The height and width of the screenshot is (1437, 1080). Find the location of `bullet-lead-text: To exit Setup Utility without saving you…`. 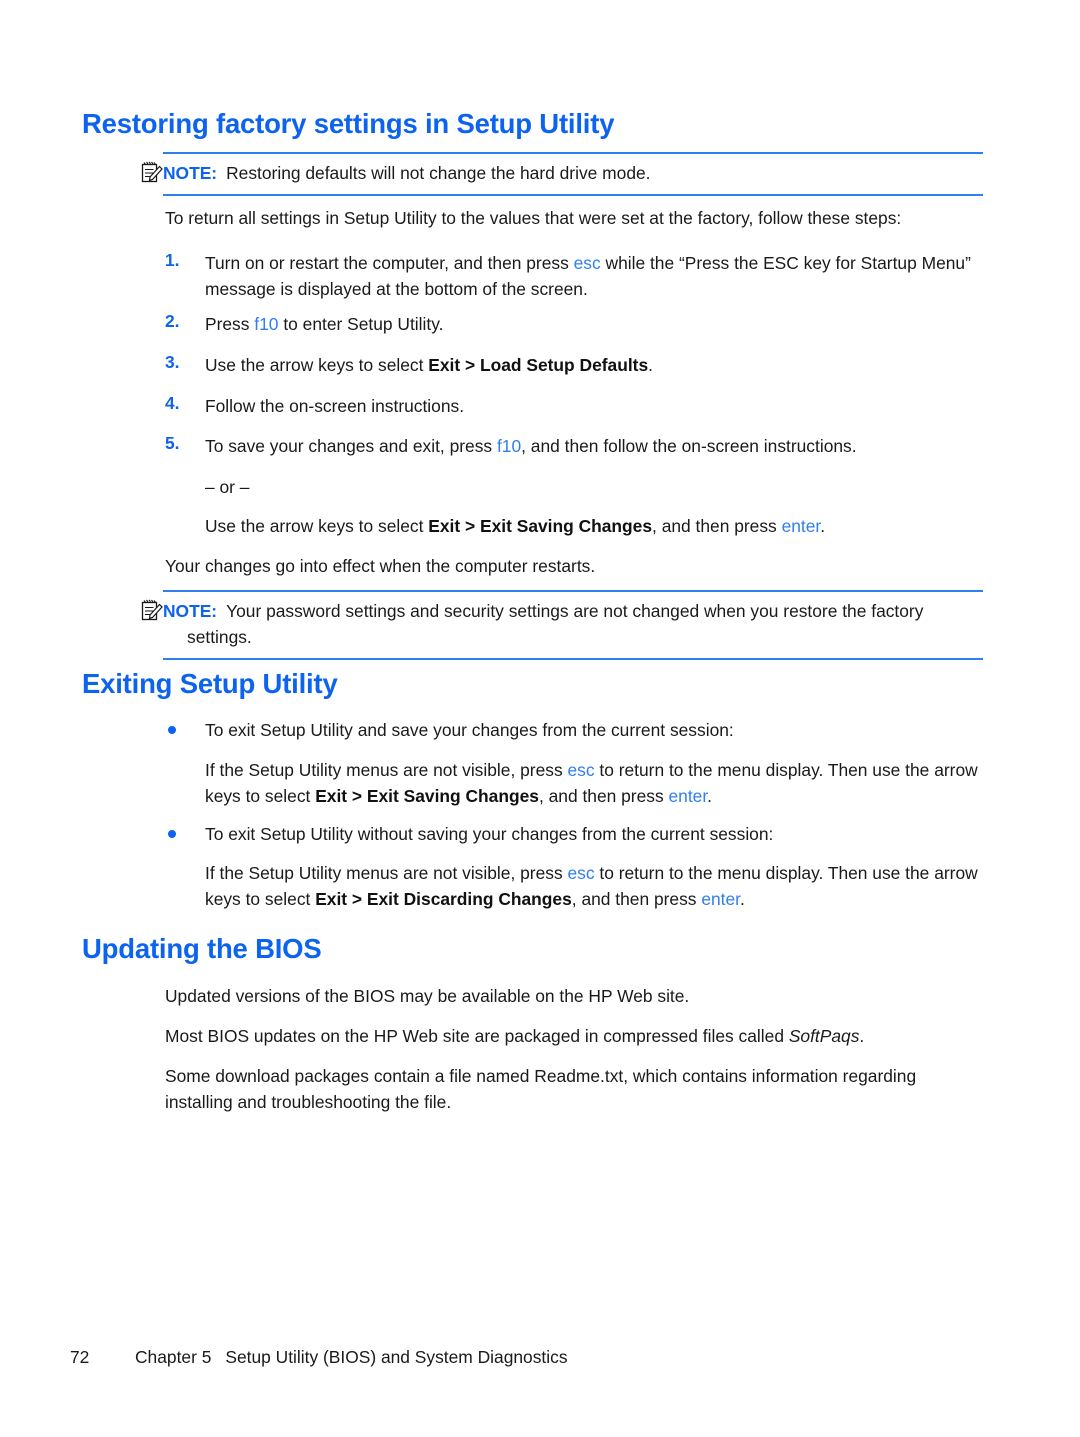

bullet-lead-text: To exit Setup Utility without saving you… is located at coordinates (489, 834).